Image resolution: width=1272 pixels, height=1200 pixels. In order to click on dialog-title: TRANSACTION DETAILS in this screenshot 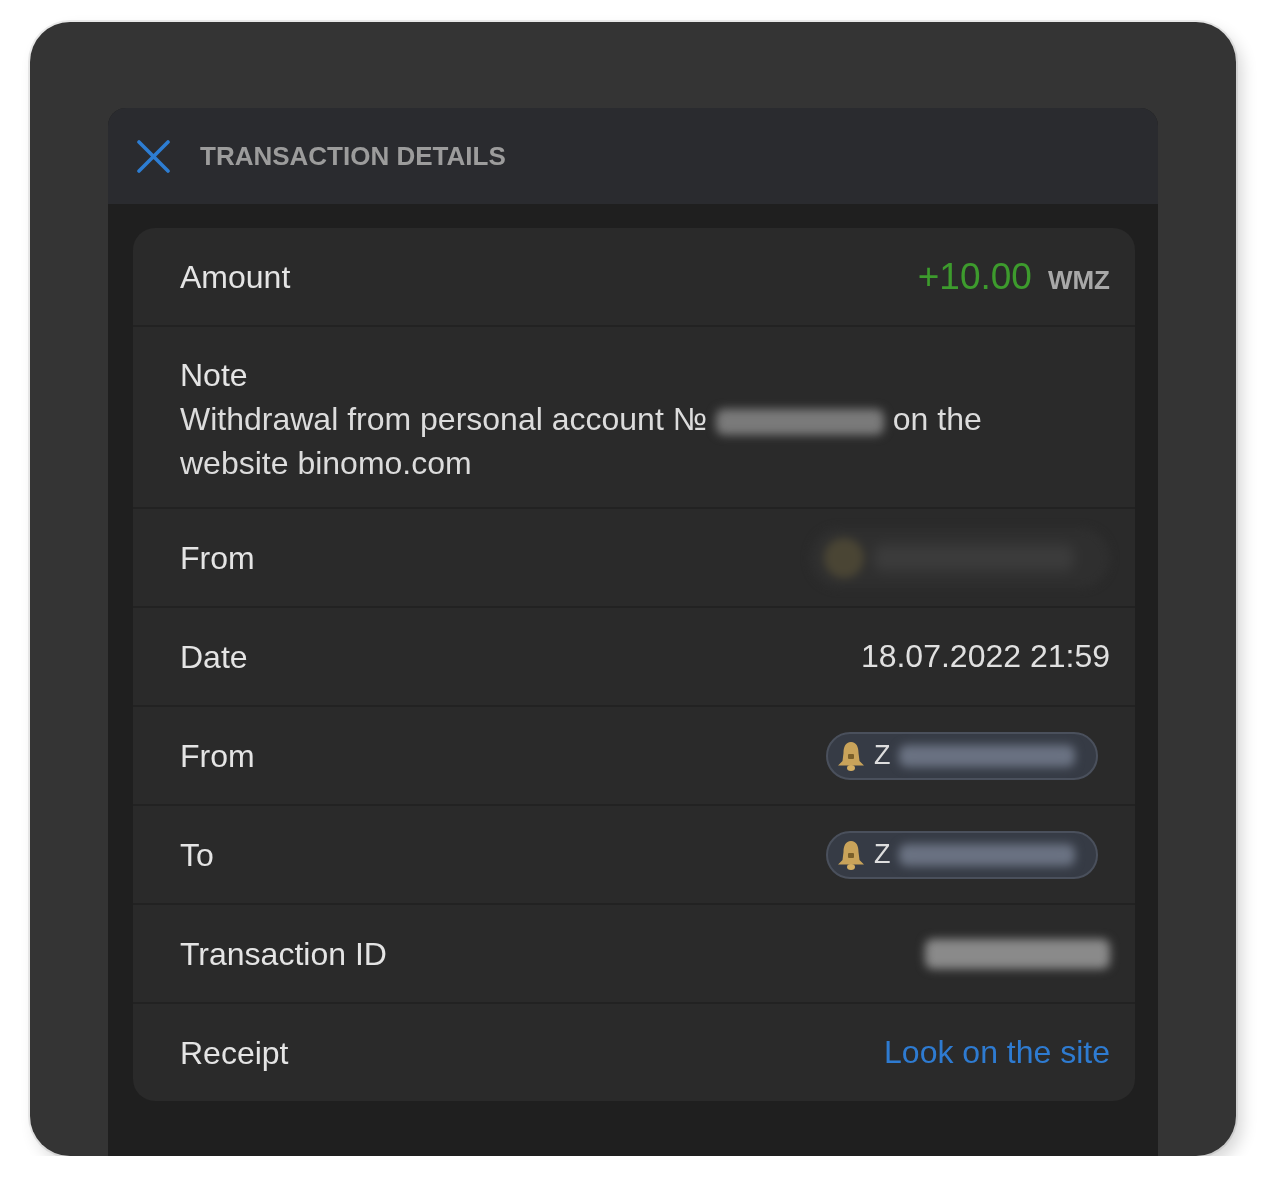, I will do `click(353, 156)`.